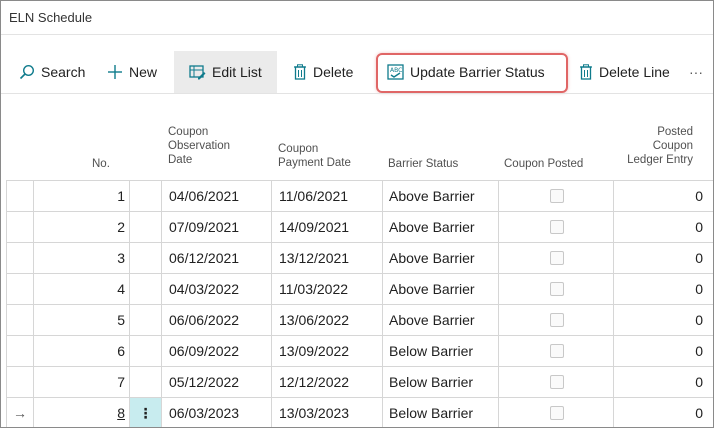 The height and width of the screenshot is (428, 714). Describe the element at coordinates (225, 72) in the screenshot. I see `edit-list-button: Edit List` at that location.